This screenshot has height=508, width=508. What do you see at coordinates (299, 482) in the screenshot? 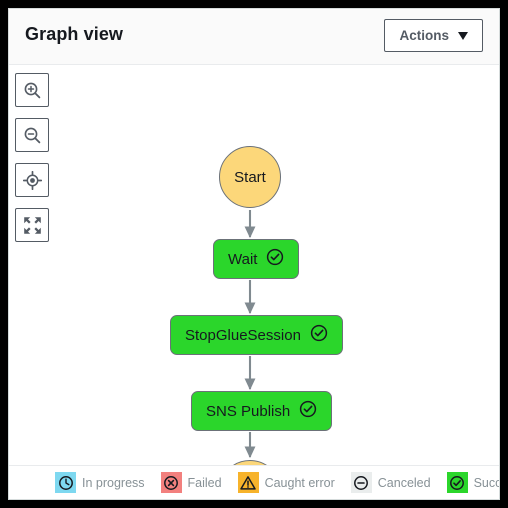
I see `legend-label: Caught error` at bounding box center [299, 482].